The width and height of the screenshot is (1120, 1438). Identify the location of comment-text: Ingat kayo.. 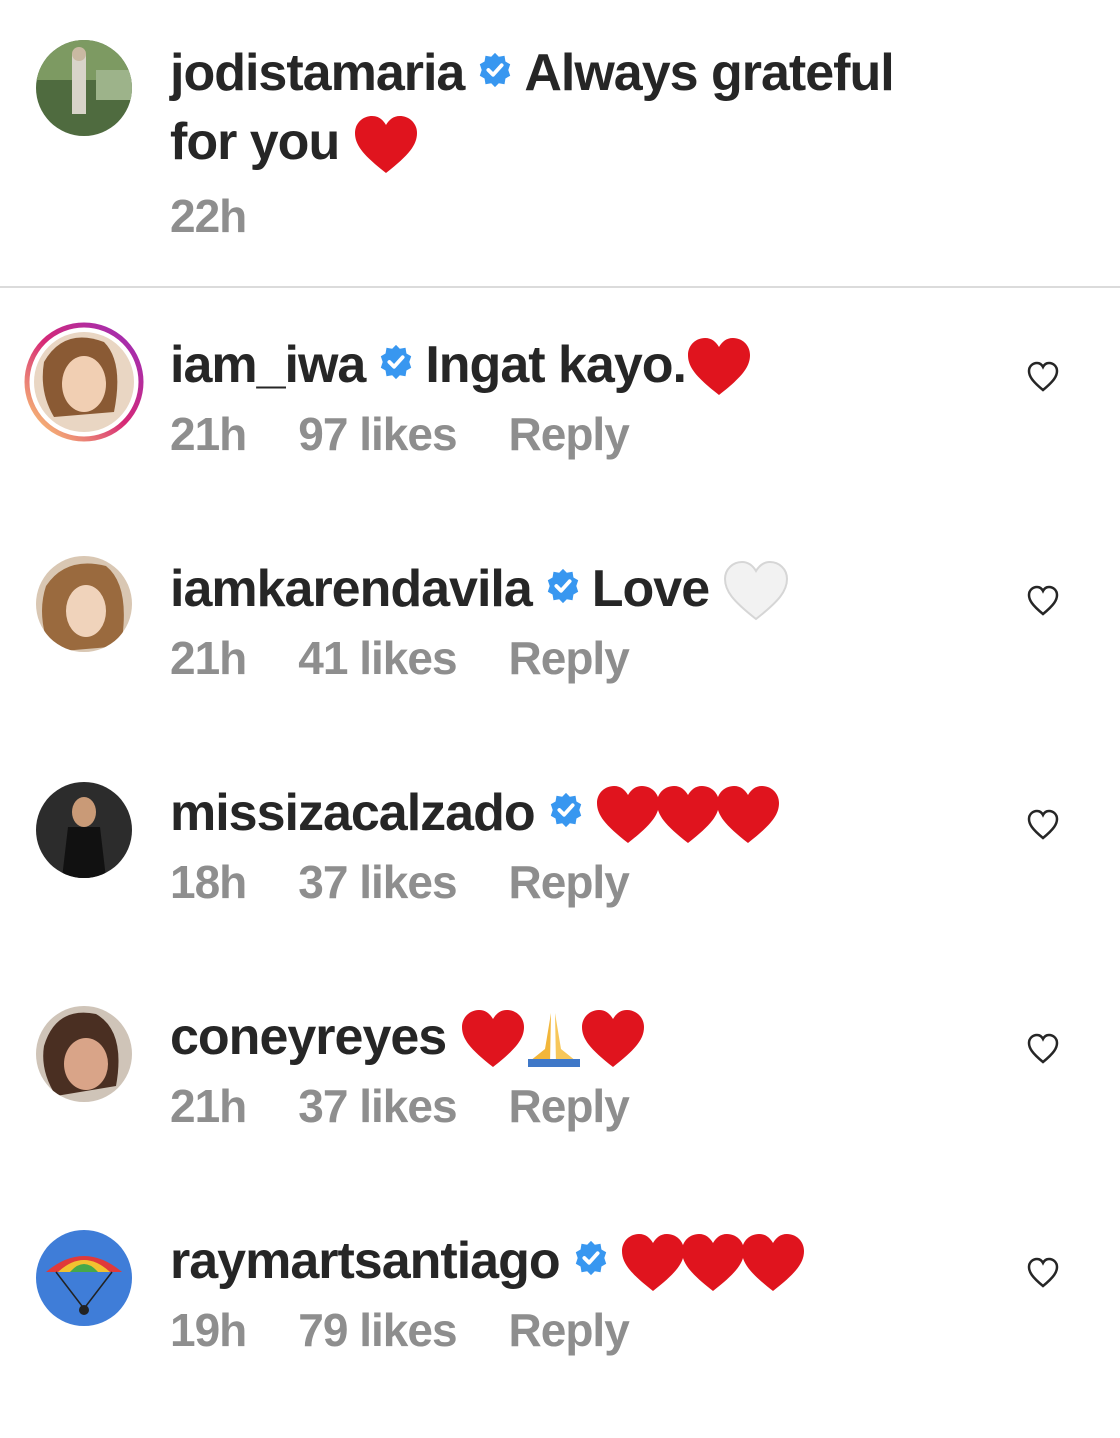
(556, 365).